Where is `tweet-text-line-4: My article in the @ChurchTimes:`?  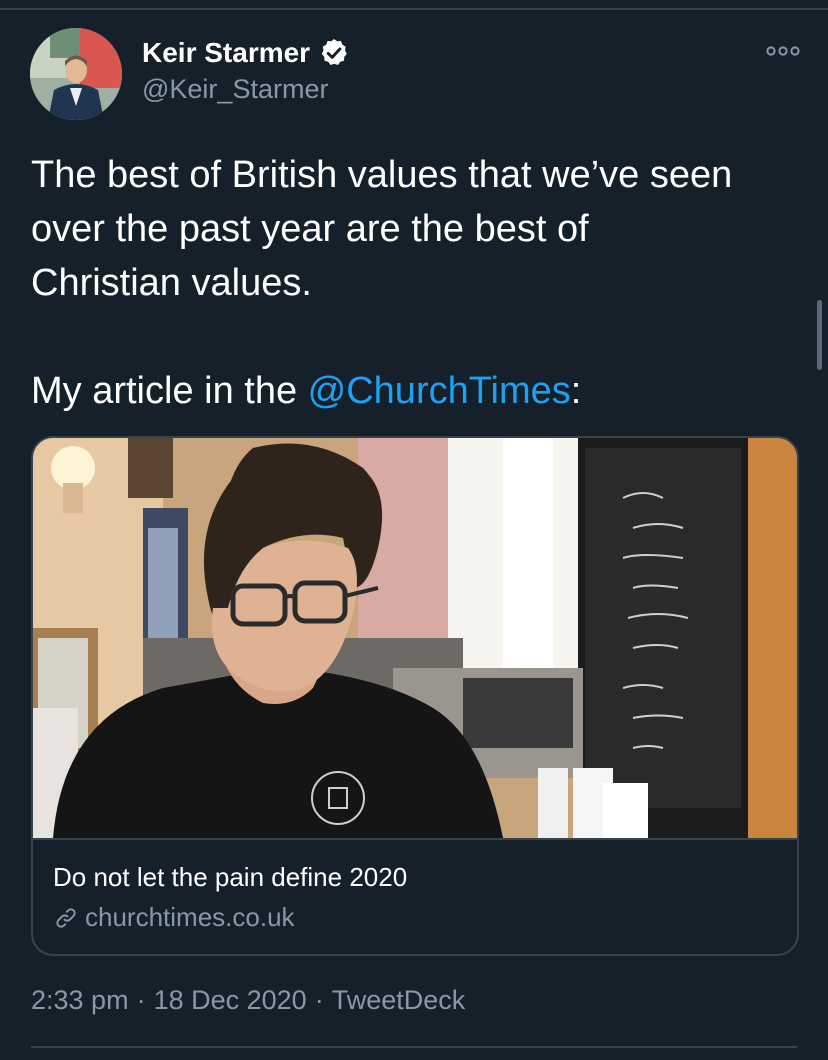
tweet-text-line-4: My article in the @ChurchTimes: is located at coordinates (416, 391).